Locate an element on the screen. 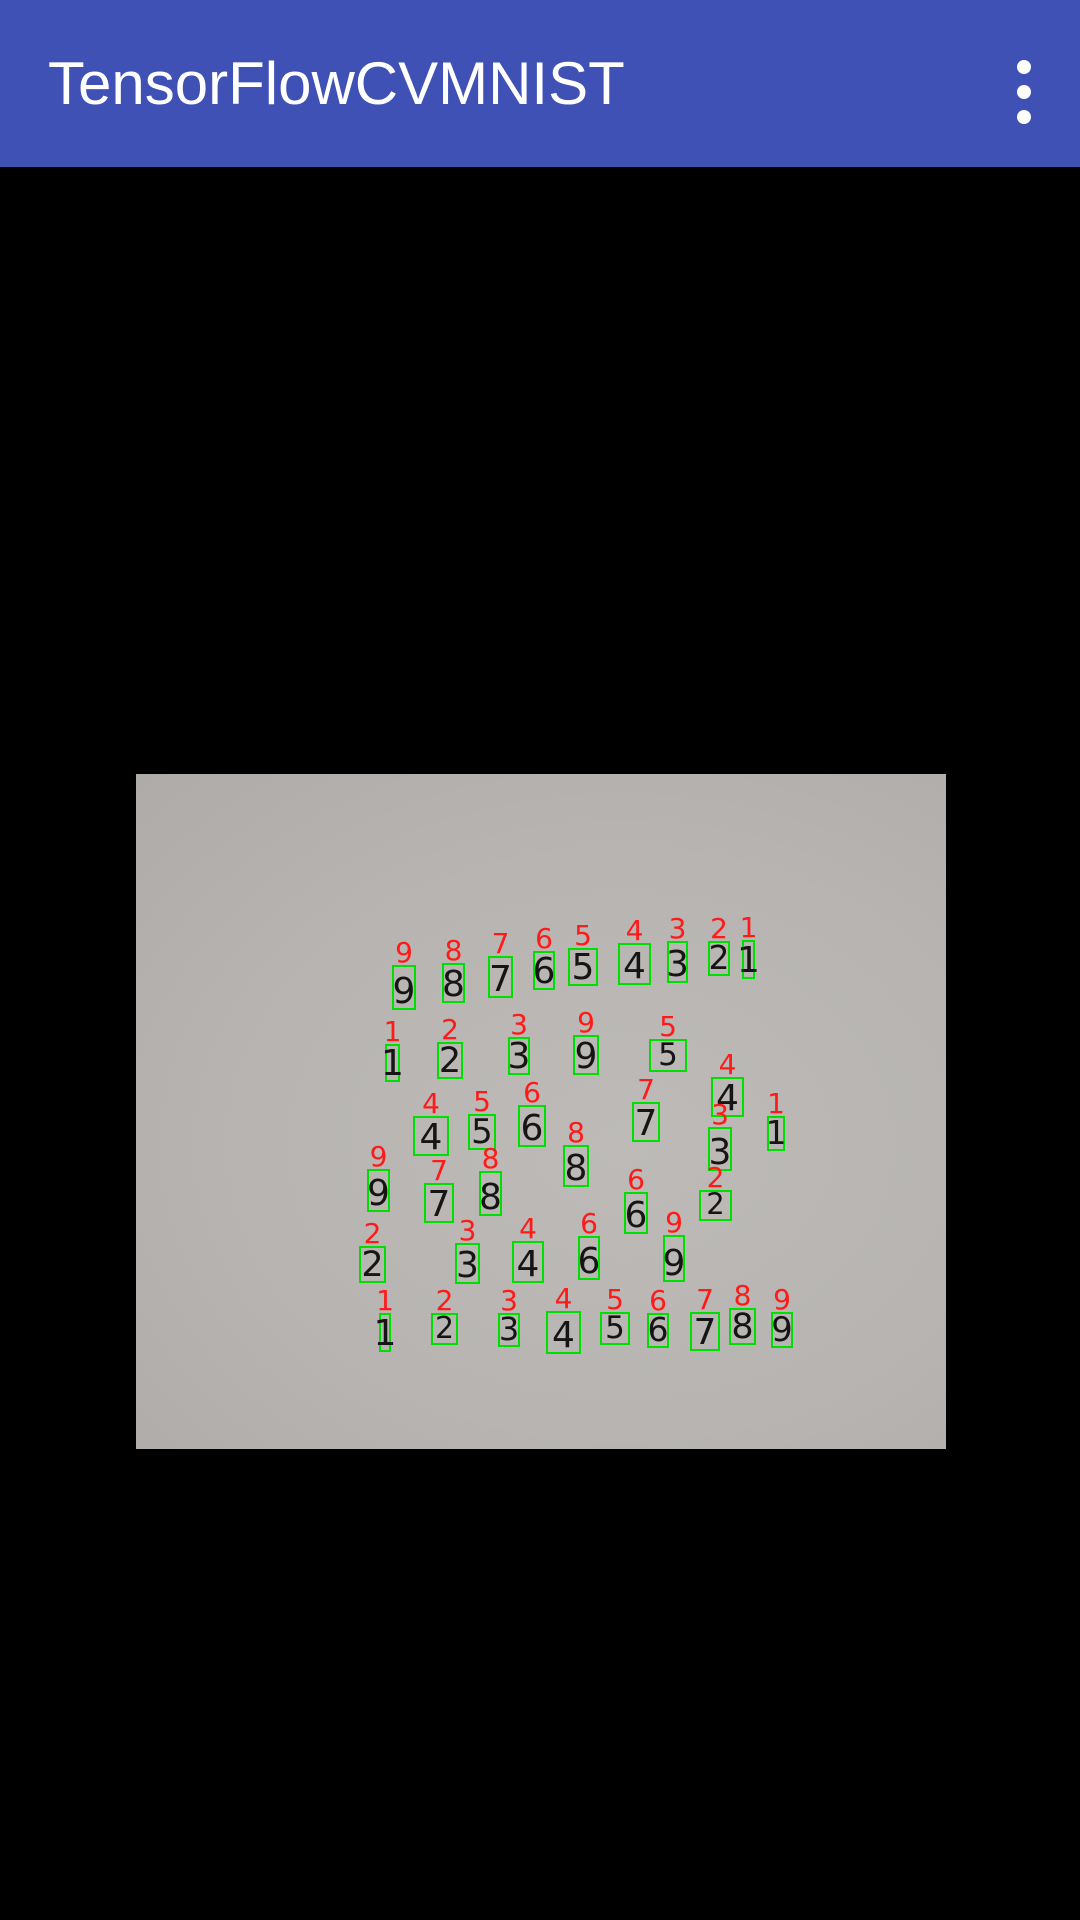 This screenshot has width=1080, height=1920. handwritten-digit: 5 is located at coordinates (583, 967).